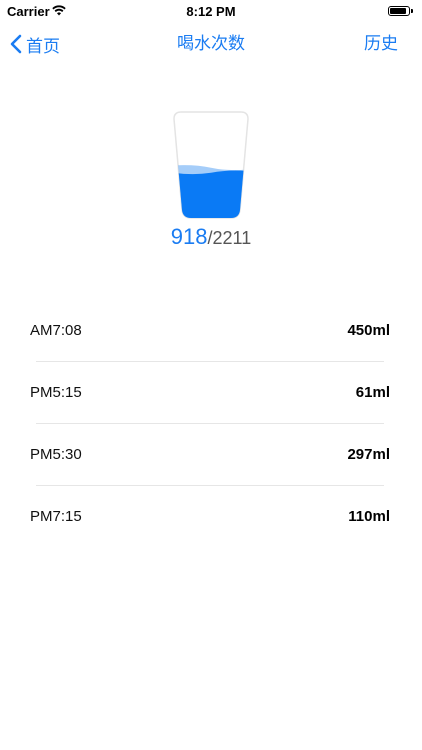 The height and width of the screenshot is (750, 422). I want to click on list-item: PM7:15 110ml, so click(210, 516).